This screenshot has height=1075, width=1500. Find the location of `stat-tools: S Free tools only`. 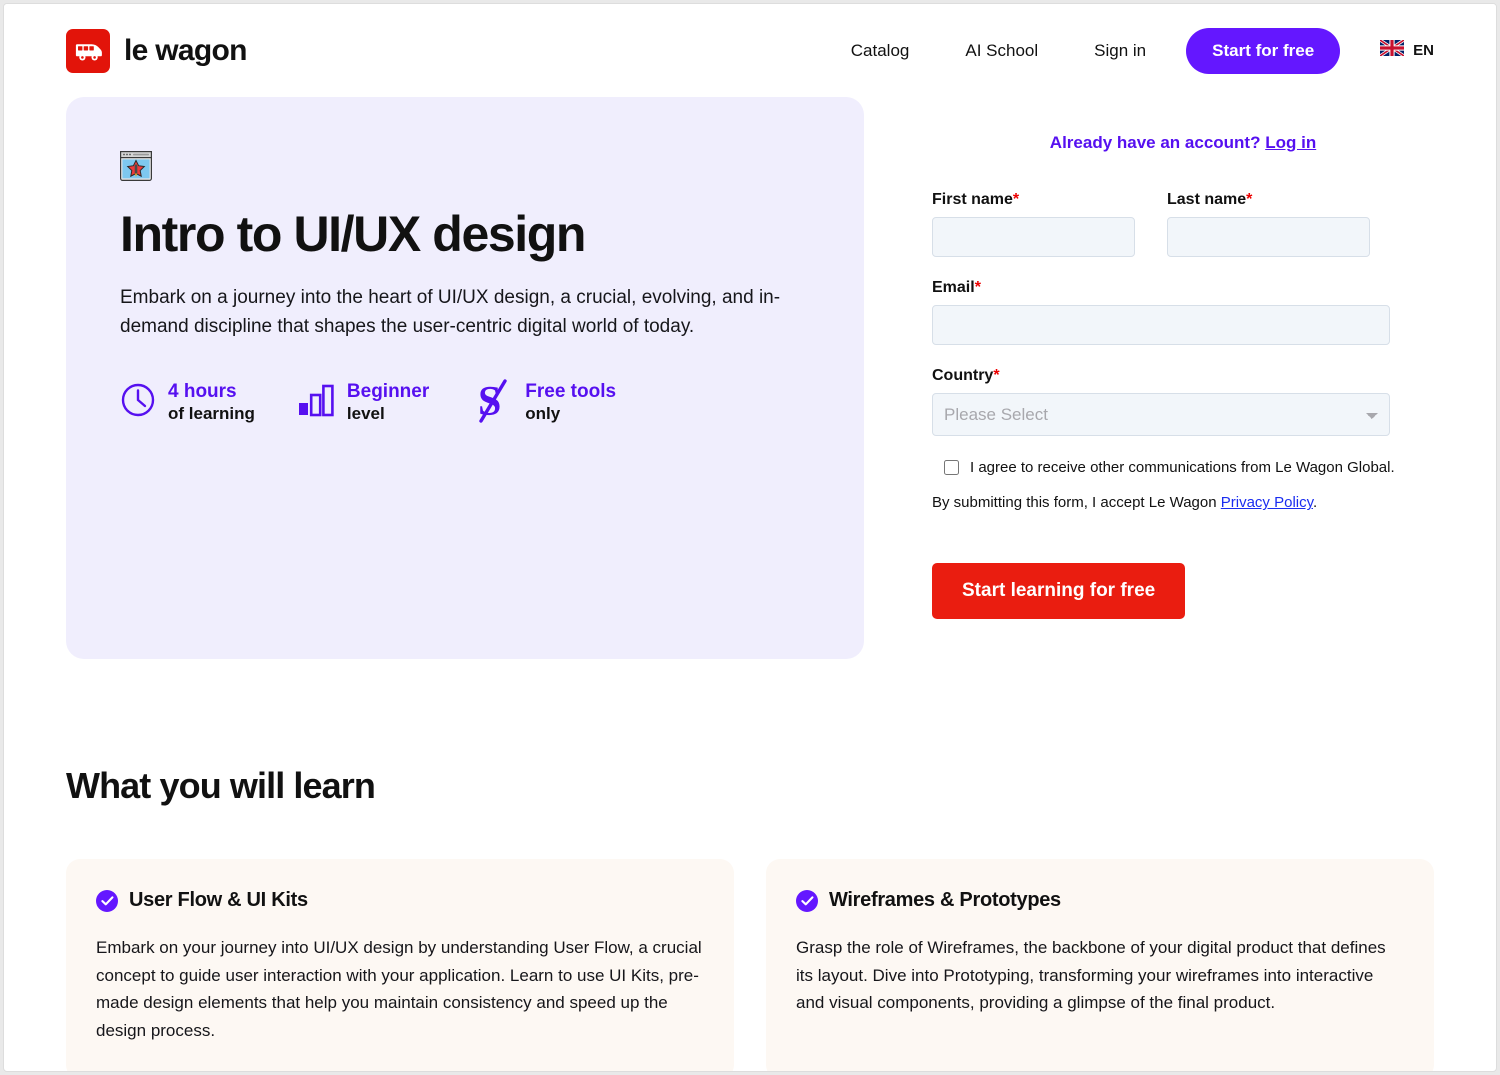

stat-tools: S Free tools only is located at coordinates (543, 402).